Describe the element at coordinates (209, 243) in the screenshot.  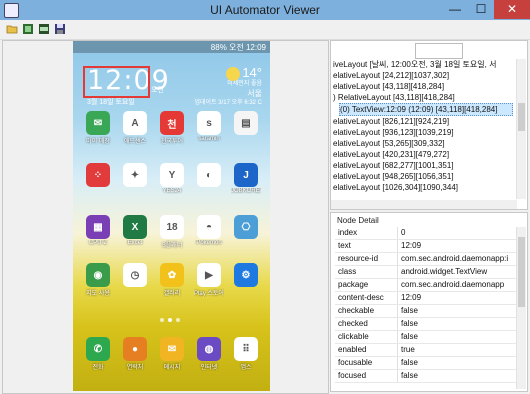
I see `app-label: Pokemon` at that location.